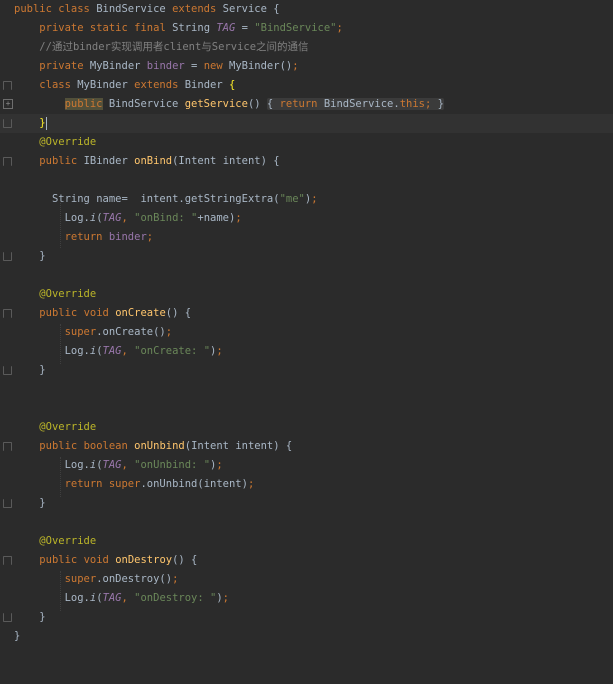 Image resolution: width=613 pixels, height=684 pixels. Describe the element at coordinates (306, 598) in the screenshot. I see `code-line-32: Log.i(TAG, "onDestroy: ");` at that location.